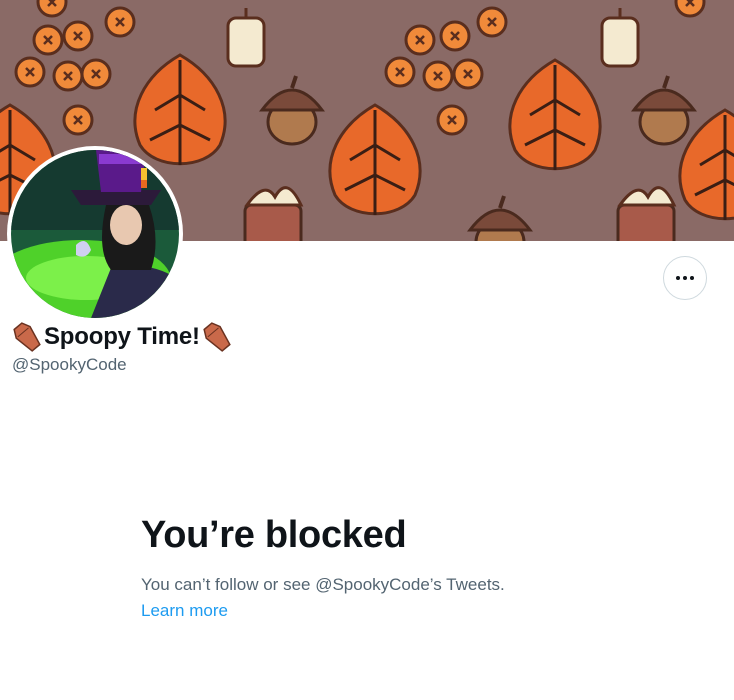 This screenshot has height=700, width=734. I want to click on avatar-image, so click(95, 234).